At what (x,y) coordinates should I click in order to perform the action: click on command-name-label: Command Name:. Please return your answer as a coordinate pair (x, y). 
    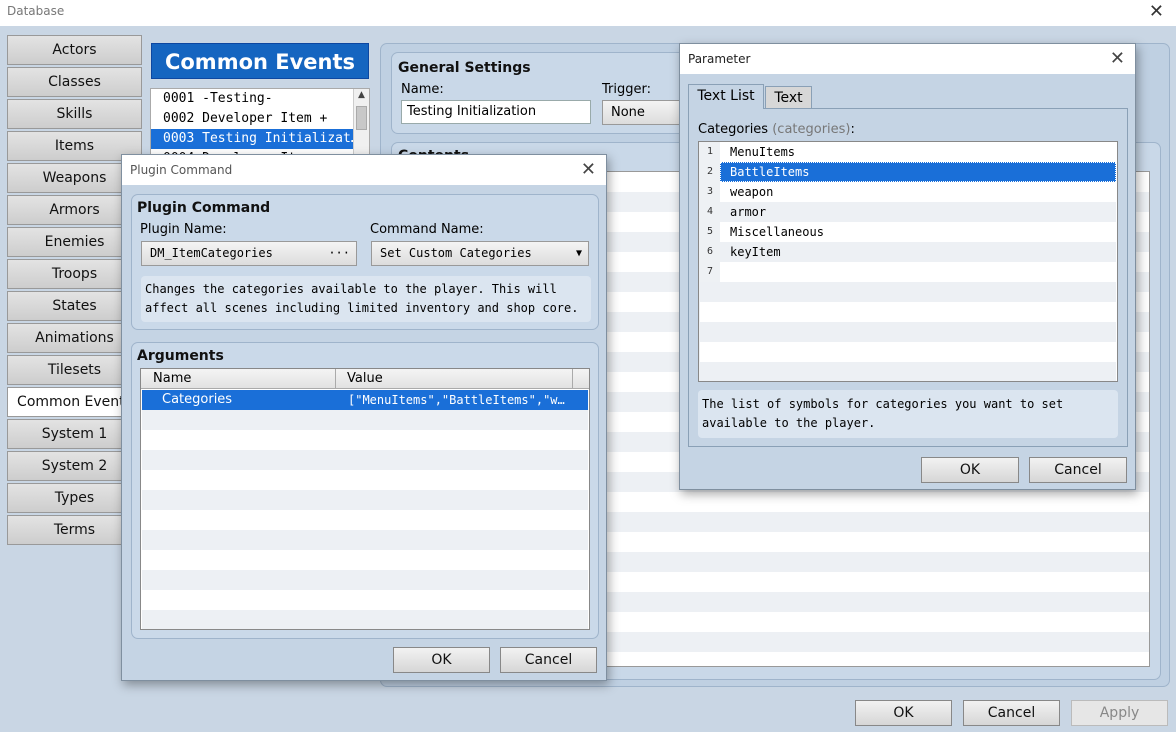
    Looking at the image, I should click on (427, 229).